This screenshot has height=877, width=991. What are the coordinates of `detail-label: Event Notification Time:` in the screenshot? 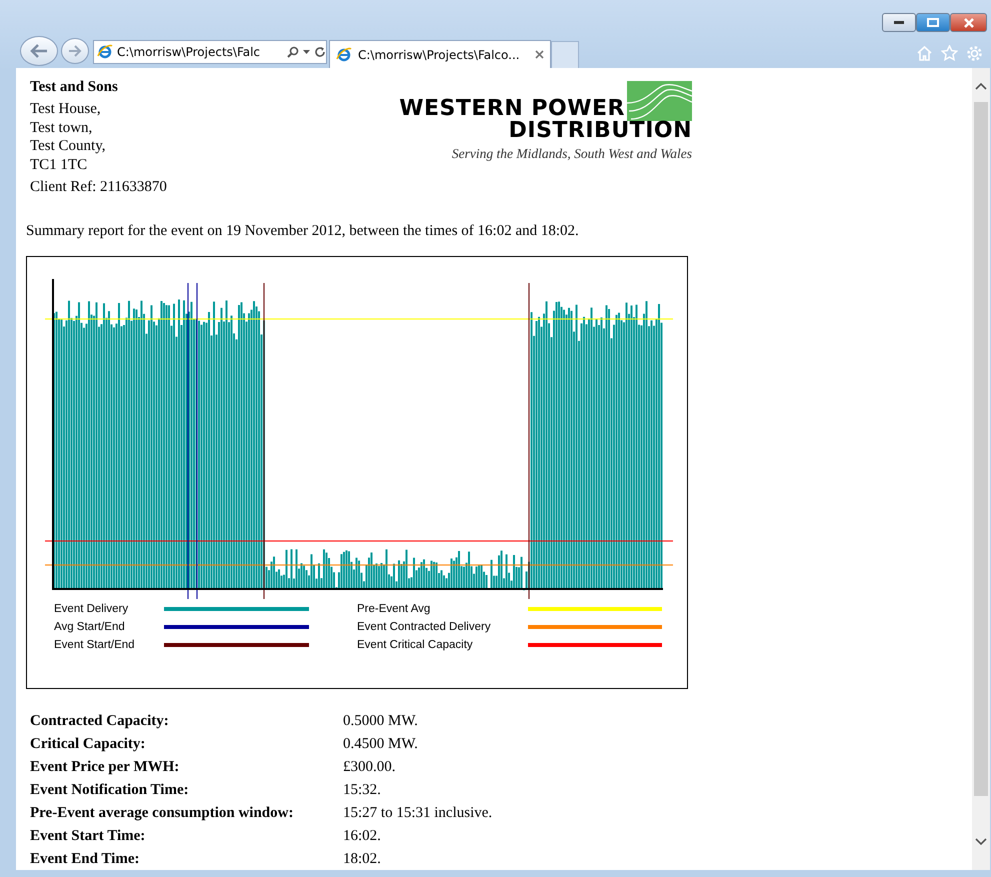 It's located at (110, 790).